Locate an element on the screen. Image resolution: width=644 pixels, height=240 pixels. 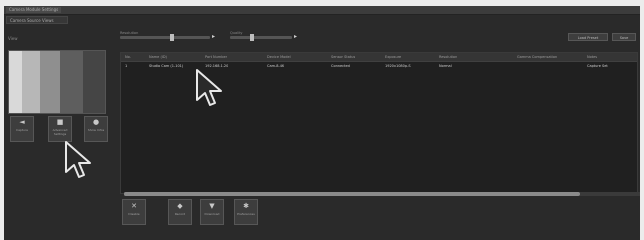
resolution-slider: ▸ is located at coordinates (167, 37).